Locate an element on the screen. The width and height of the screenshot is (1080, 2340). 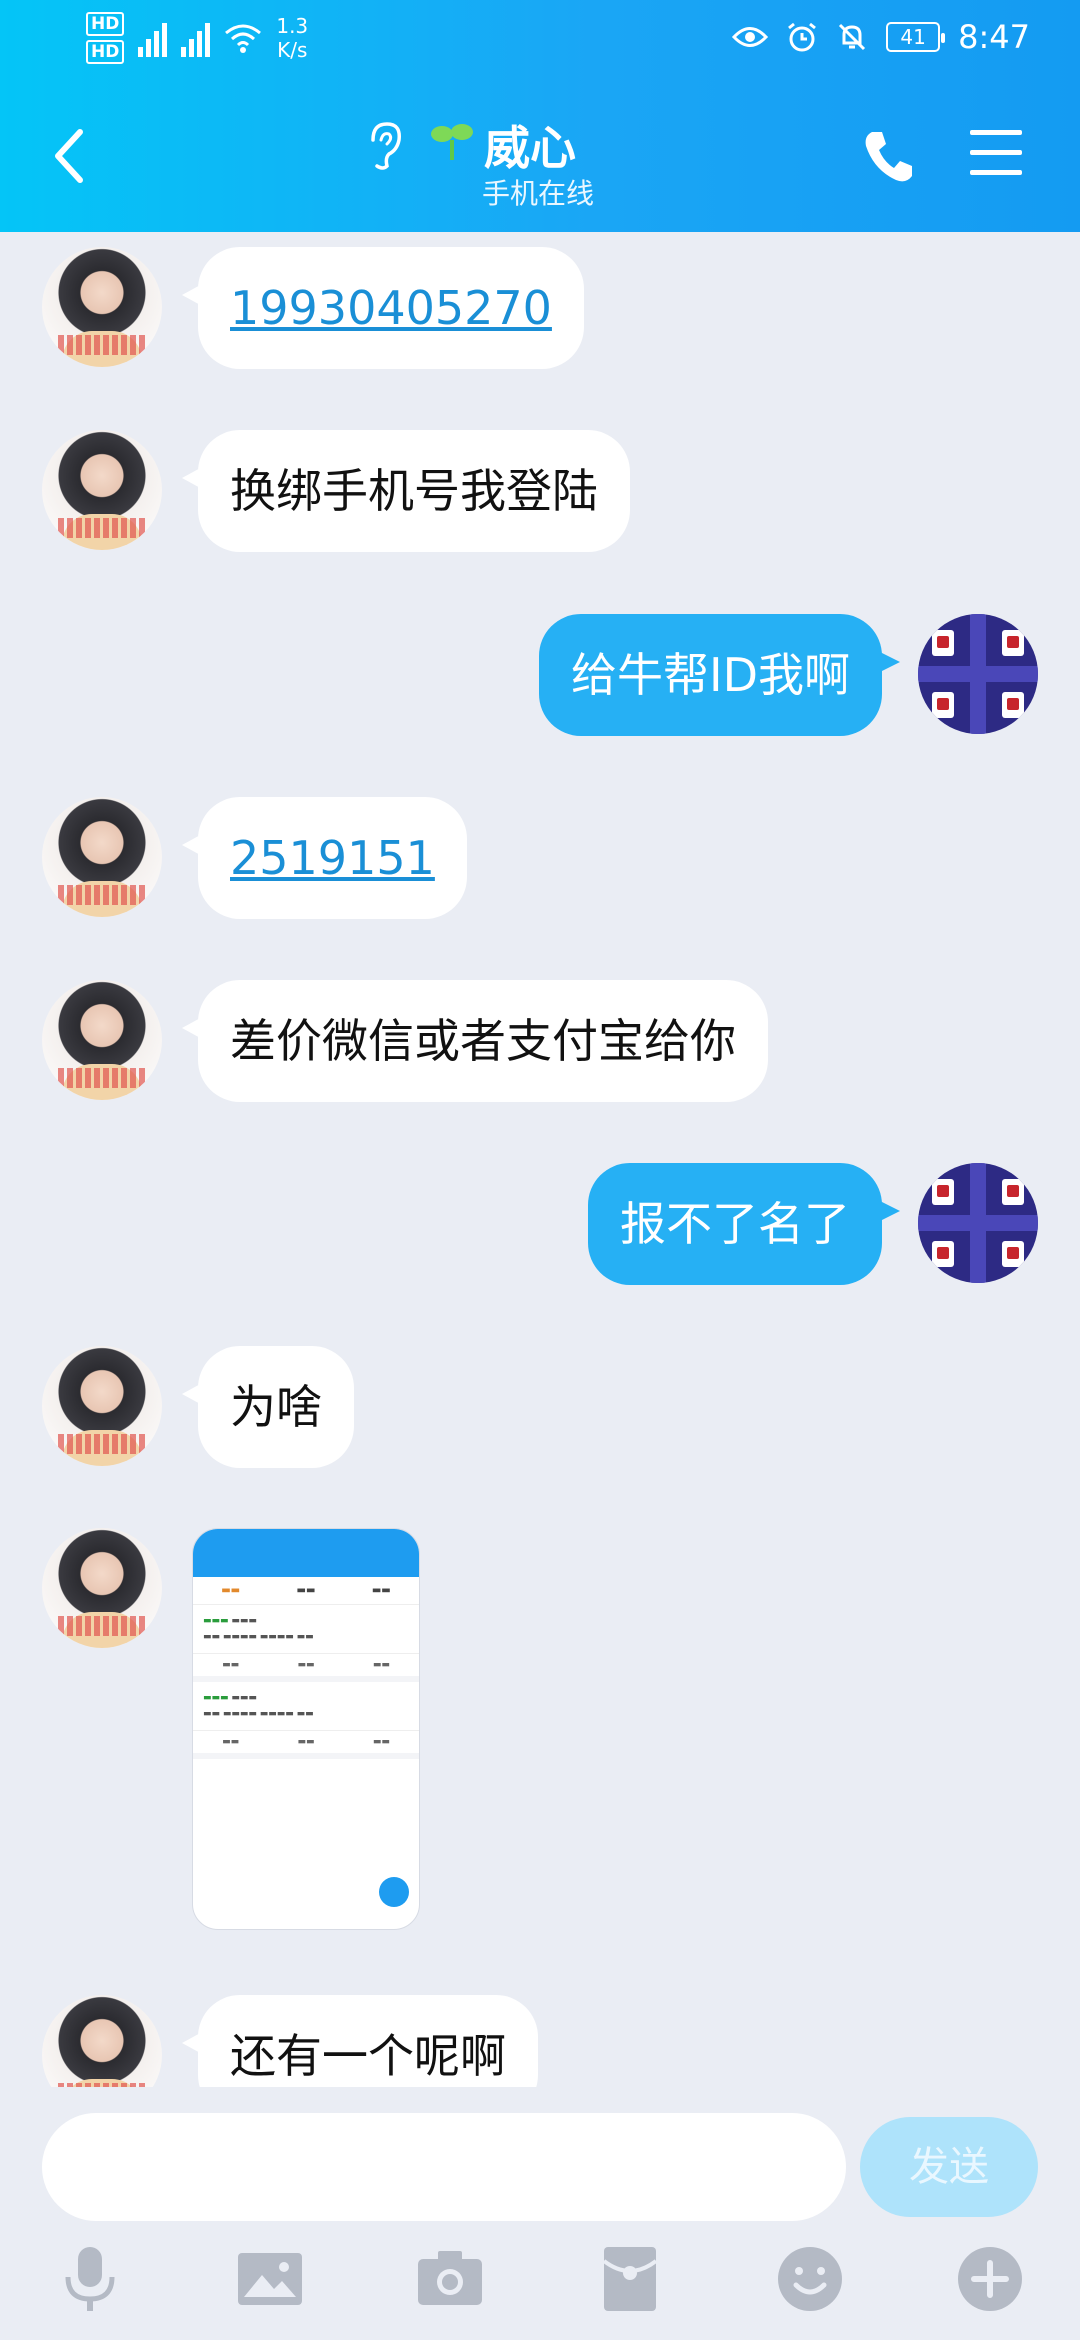
number-link: 2519151 is located at coordinates (332, 858).